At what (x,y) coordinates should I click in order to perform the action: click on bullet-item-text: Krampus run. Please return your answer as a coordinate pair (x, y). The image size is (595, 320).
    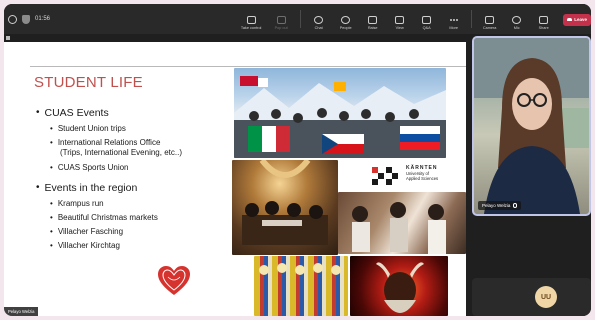
    Looking at the image, I should click on (80, 203).